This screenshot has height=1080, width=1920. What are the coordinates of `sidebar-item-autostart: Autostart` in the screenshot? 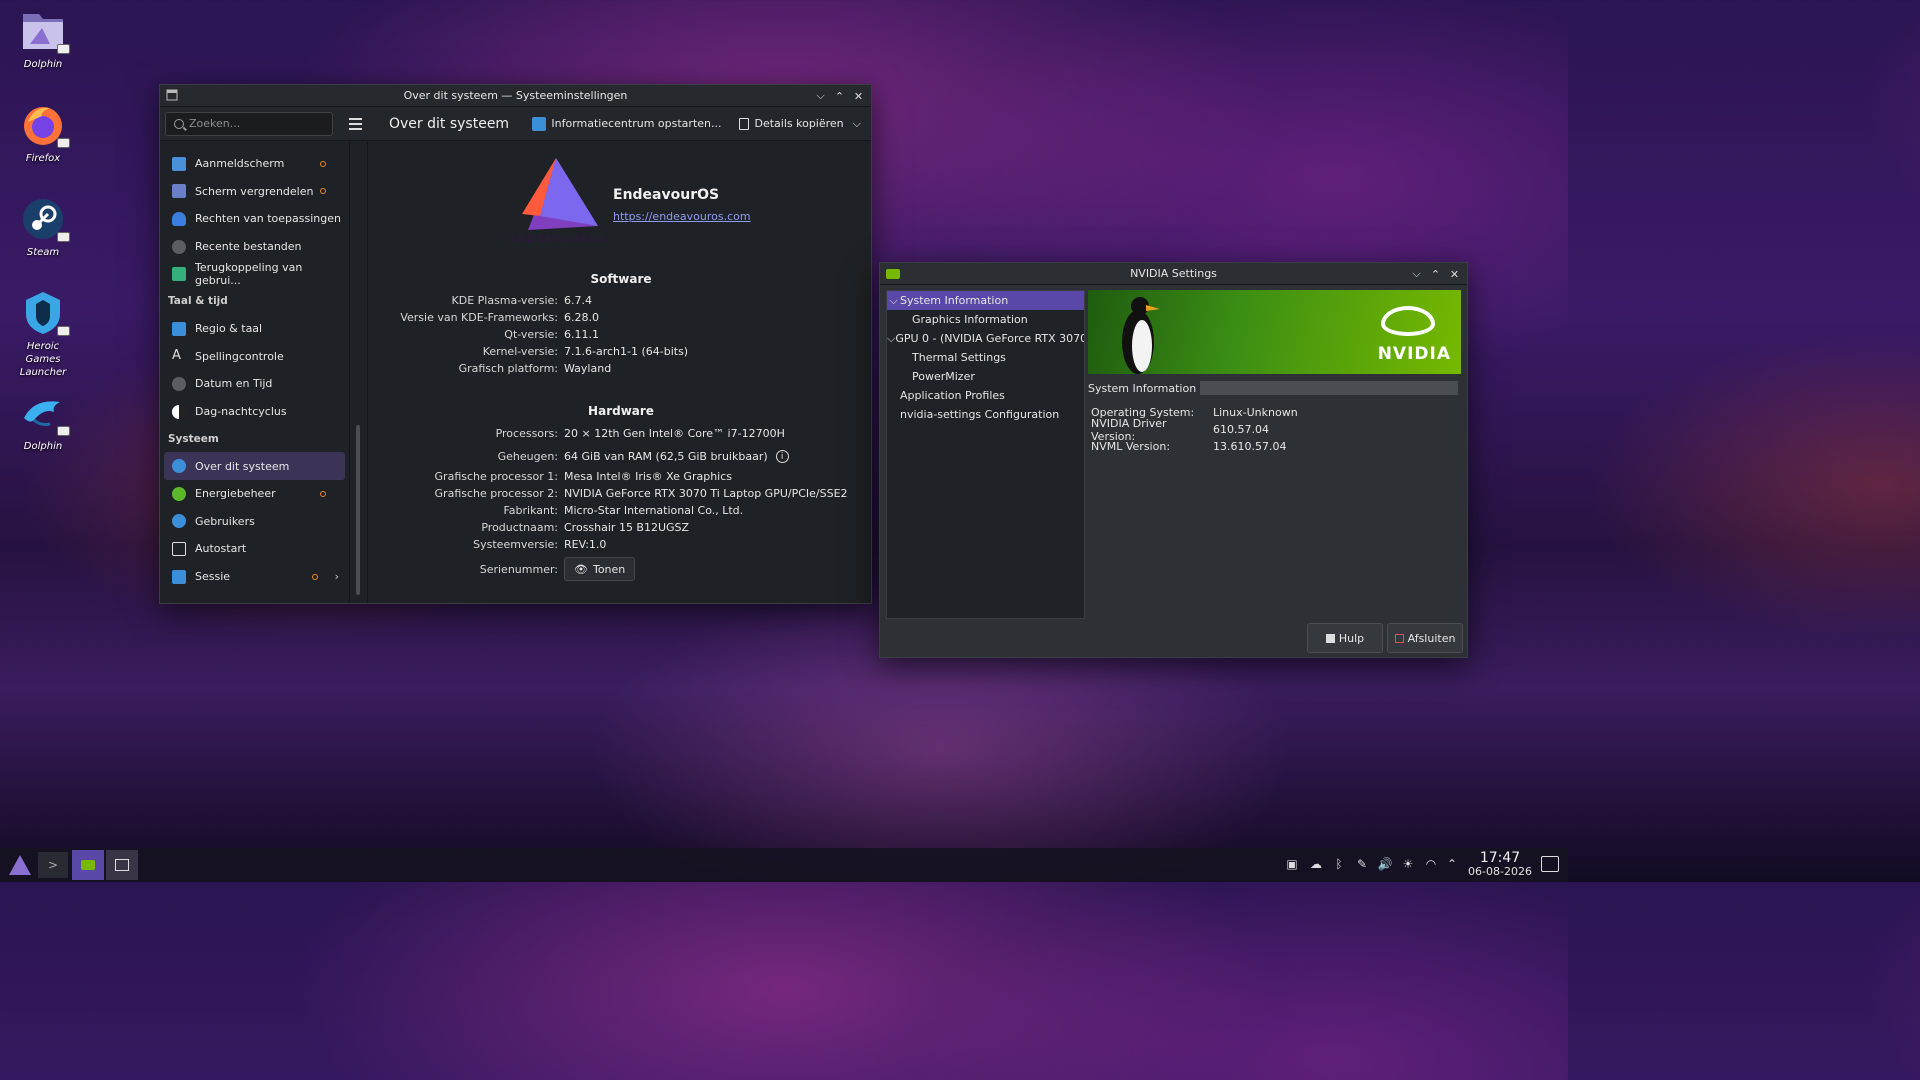 It's located at (254, 549).